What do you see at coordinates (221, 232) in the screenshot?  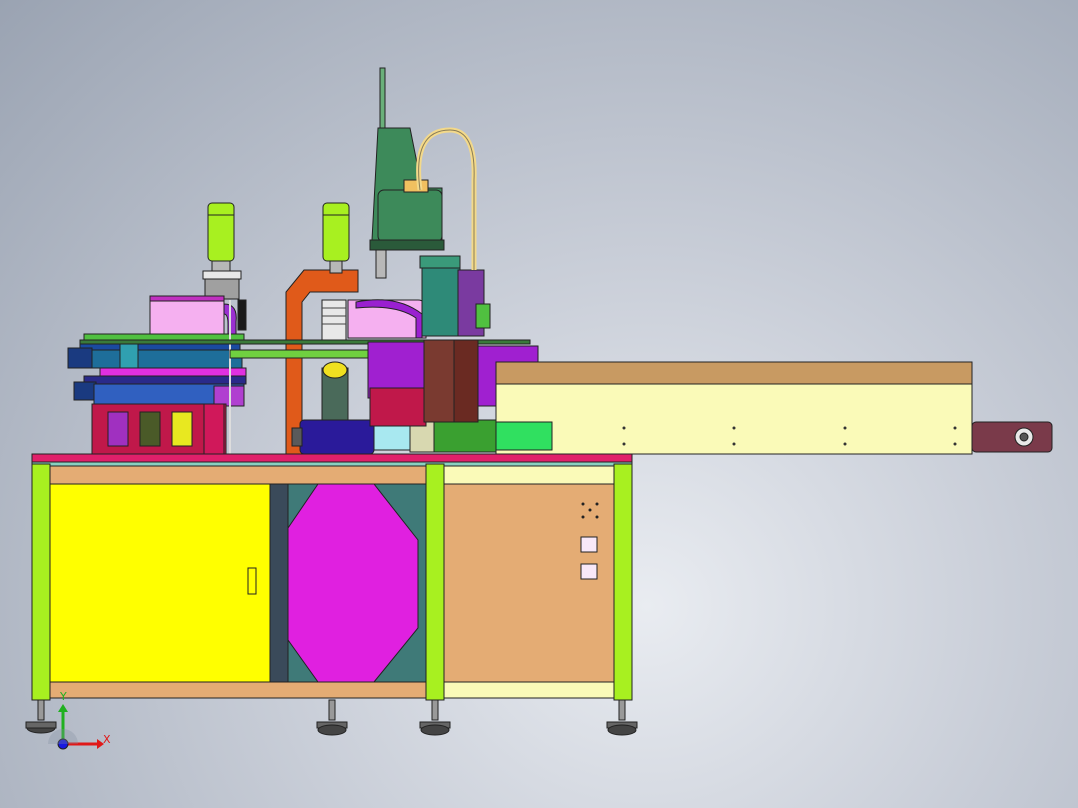 I see `left-cylinder` at bounding box center [221, 232].